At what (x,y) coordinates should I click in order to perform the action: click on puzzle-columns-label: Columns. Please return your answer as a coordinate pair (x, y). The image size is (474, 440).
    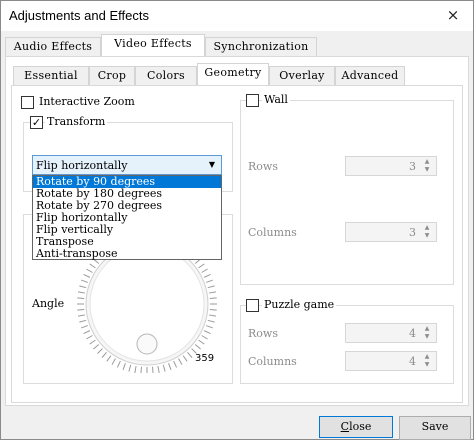
    Looking at the image, I should click on (272, 361).